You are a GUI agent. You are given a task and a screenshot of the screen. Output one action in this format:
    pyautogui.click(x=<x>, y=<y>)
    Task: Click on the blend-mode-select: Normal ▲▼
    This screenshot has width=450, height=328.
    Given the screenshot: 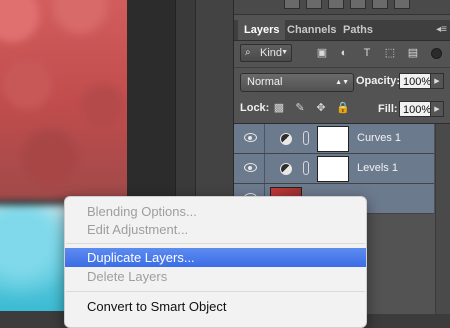 What is the action you would take?
    pyautogui.click(x=297, y=82)
    